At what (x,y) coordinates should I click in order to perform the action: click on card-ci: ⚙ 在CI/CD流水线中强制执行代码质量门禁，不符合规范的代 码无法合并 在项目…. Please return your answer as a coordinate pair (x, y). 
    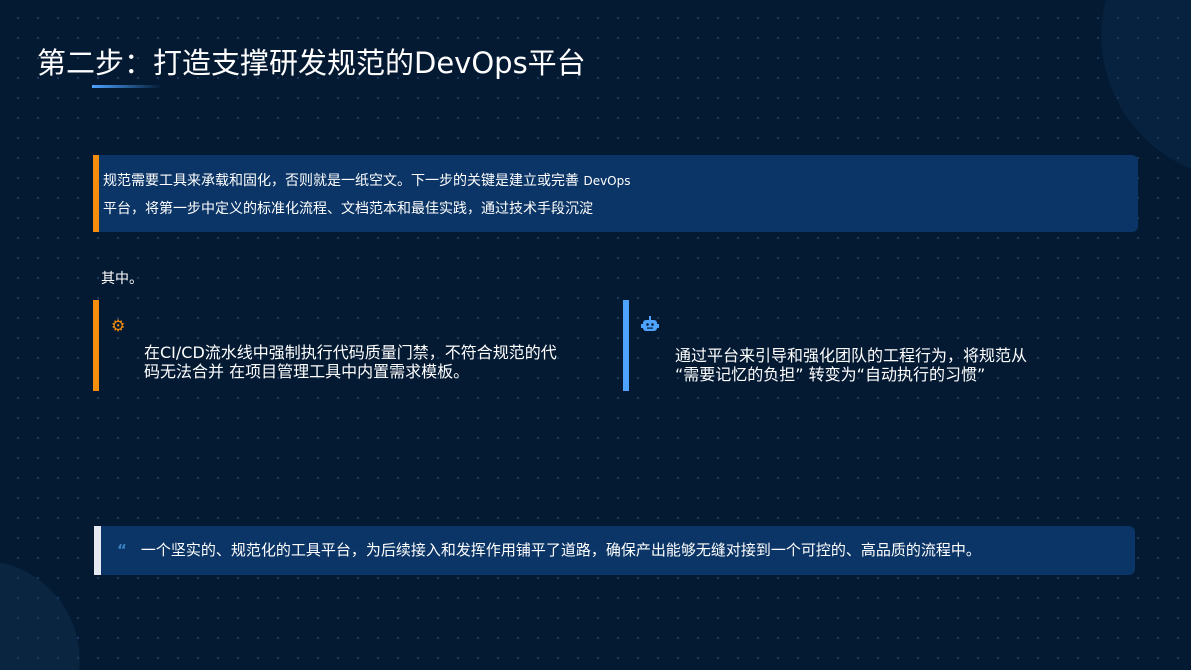
    Looking at the image, I should click on (343, 345).